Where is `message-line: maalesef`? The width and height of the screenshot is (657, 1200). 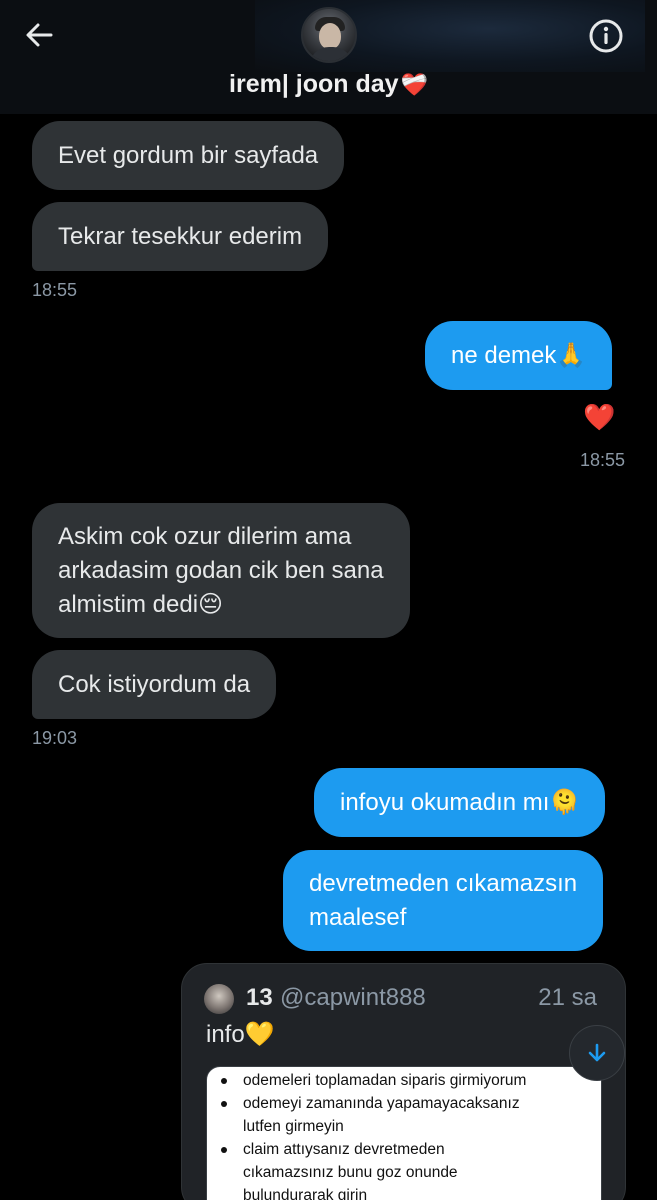 message-line: maalesef is located at coordinates (358, 917).